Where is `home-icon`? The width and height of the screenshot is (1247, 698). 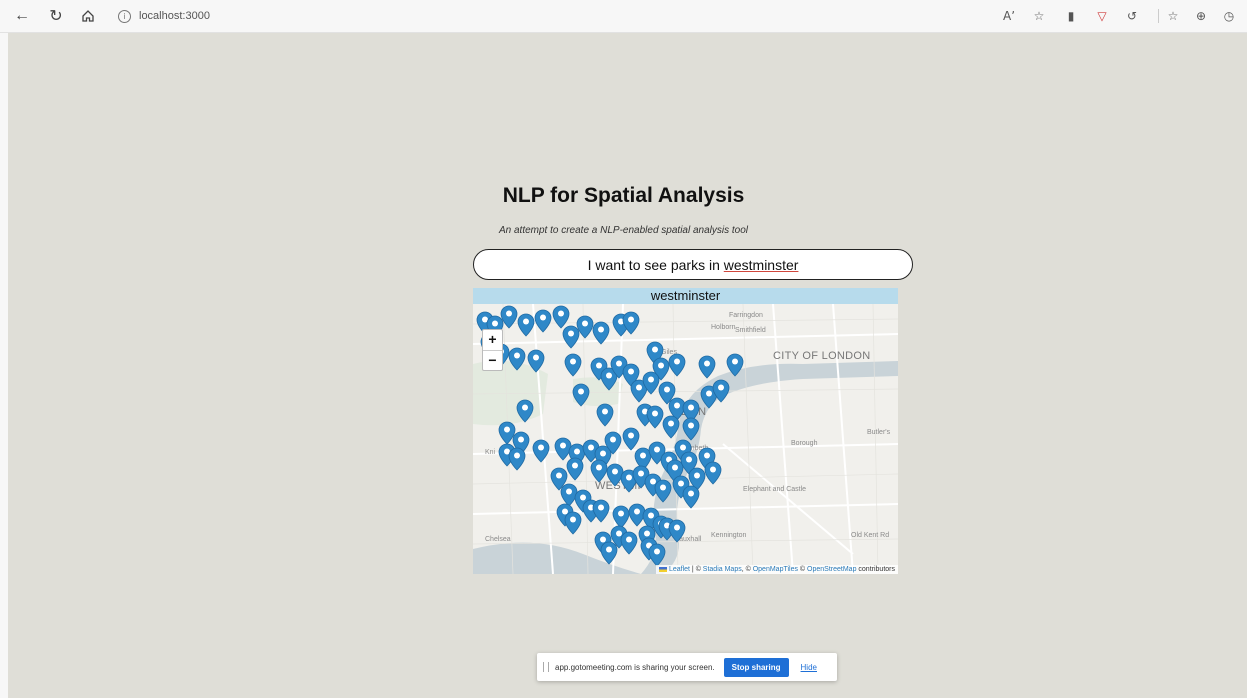
home-icon is located at coordinates (88, 16).